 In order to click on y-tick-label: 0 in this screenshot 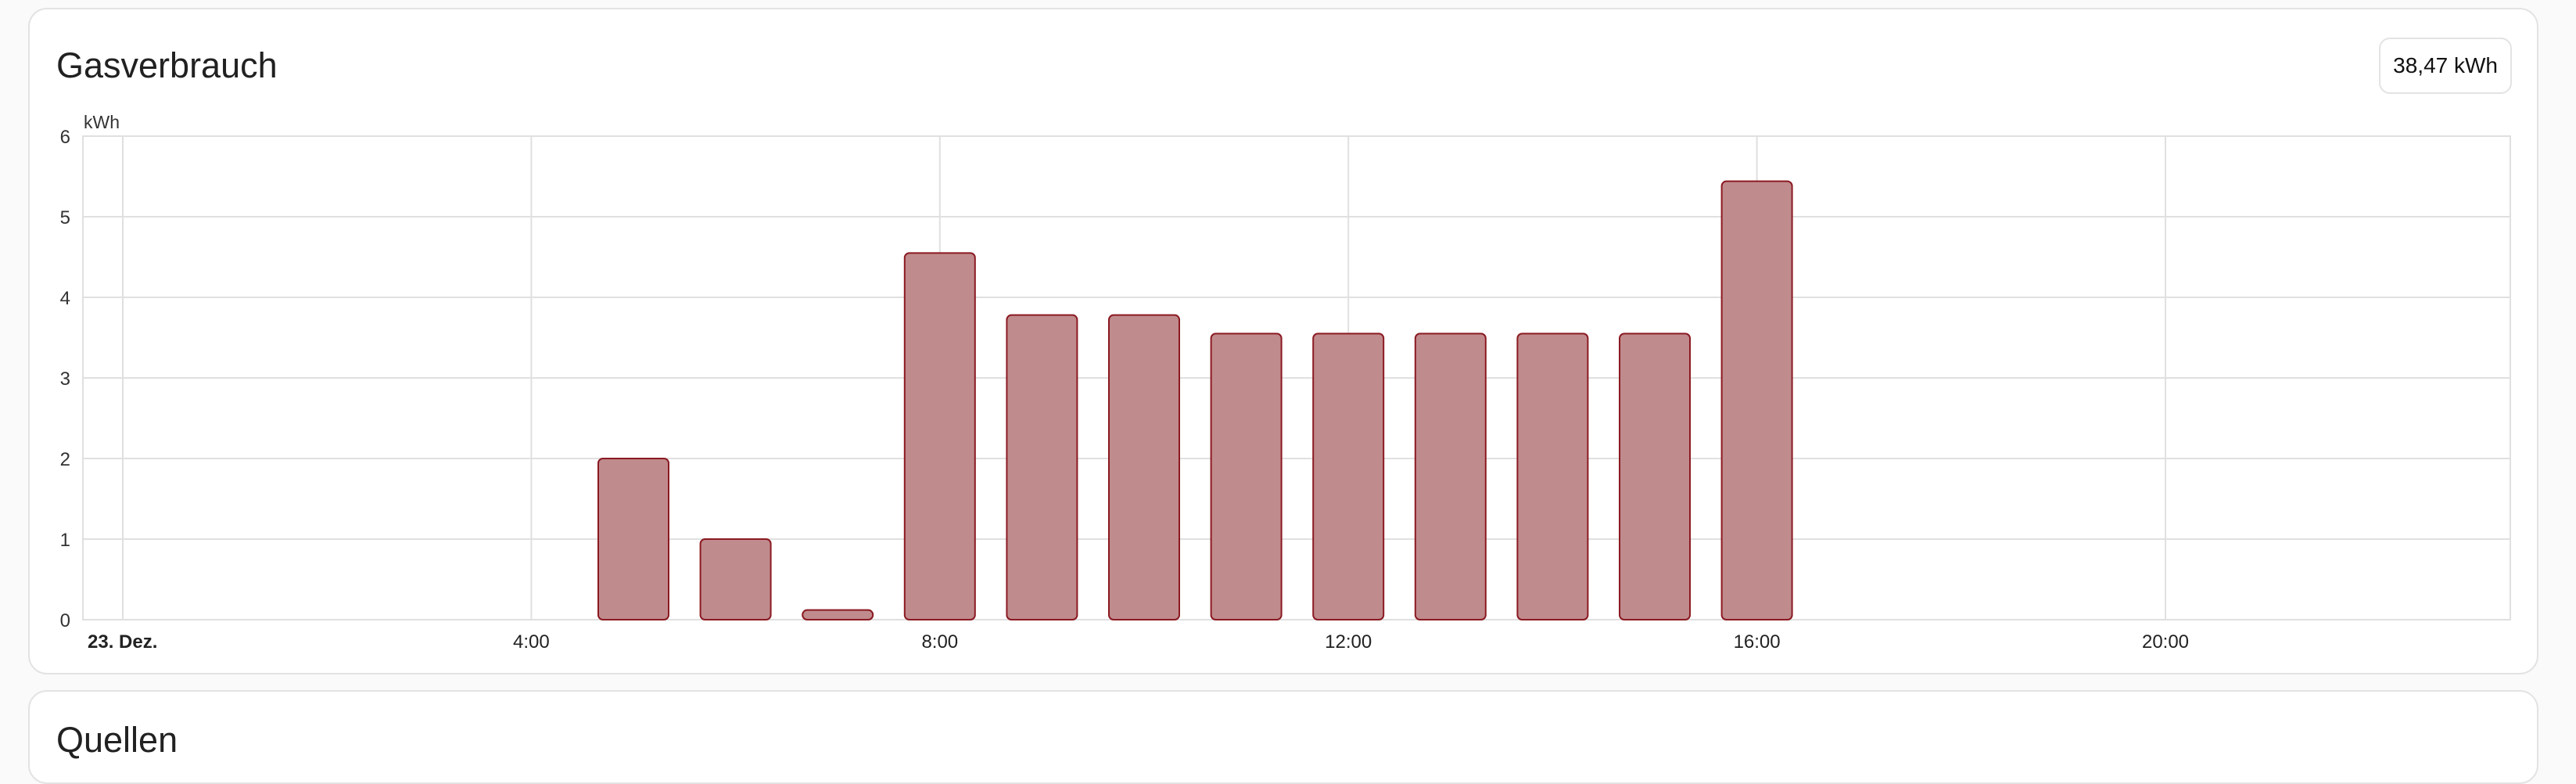, I will do `click(65, 621)`.